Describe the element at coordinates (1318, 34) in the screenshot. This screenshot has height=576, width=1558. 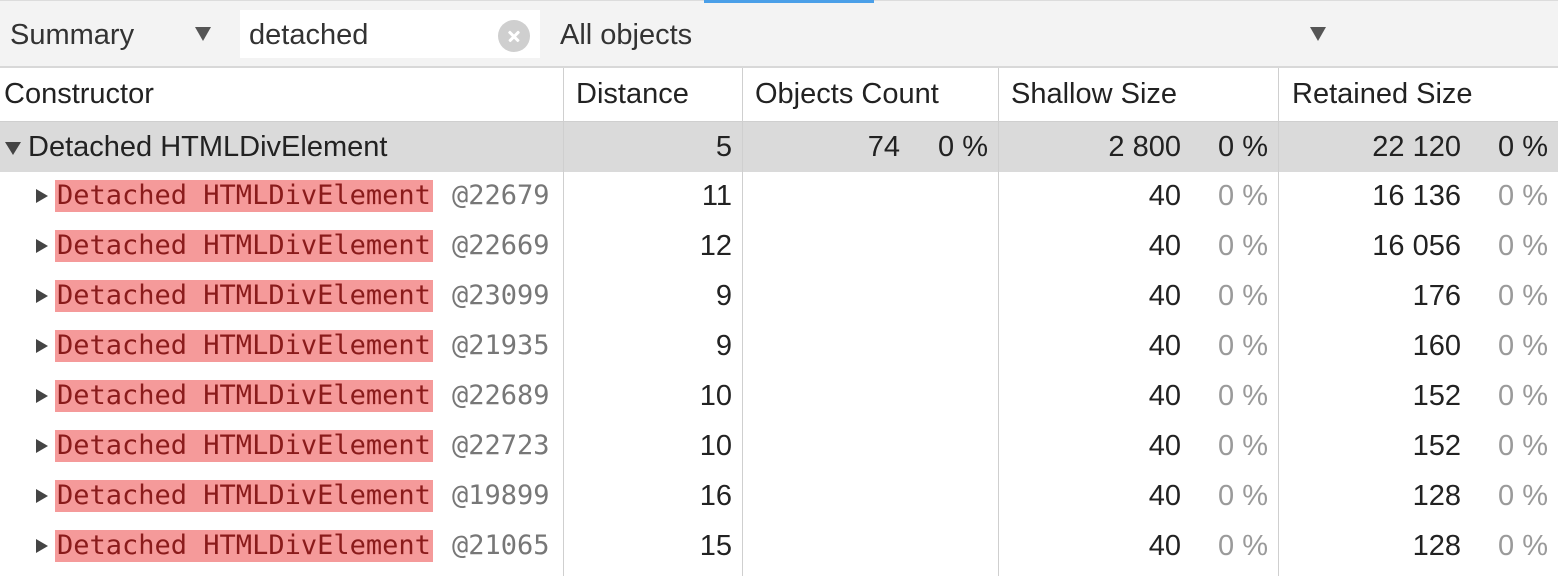
I see `objects-select-chevron-down-icon` at that location.